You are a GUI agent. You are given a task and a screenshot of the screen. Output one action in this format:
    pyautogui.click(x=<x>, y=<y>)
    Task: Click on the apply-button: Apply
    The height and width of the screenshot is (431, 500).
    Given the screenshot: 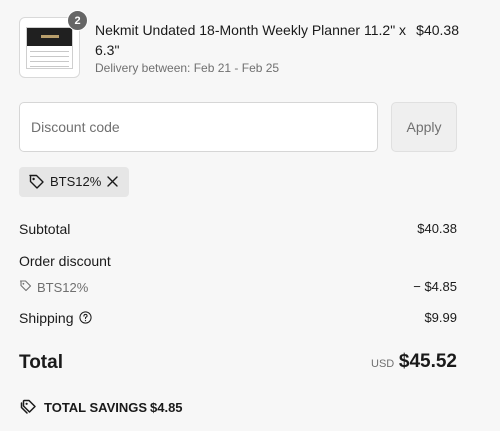 What is the action you would take?
    pyautogui.click(x=424, y=127)
    